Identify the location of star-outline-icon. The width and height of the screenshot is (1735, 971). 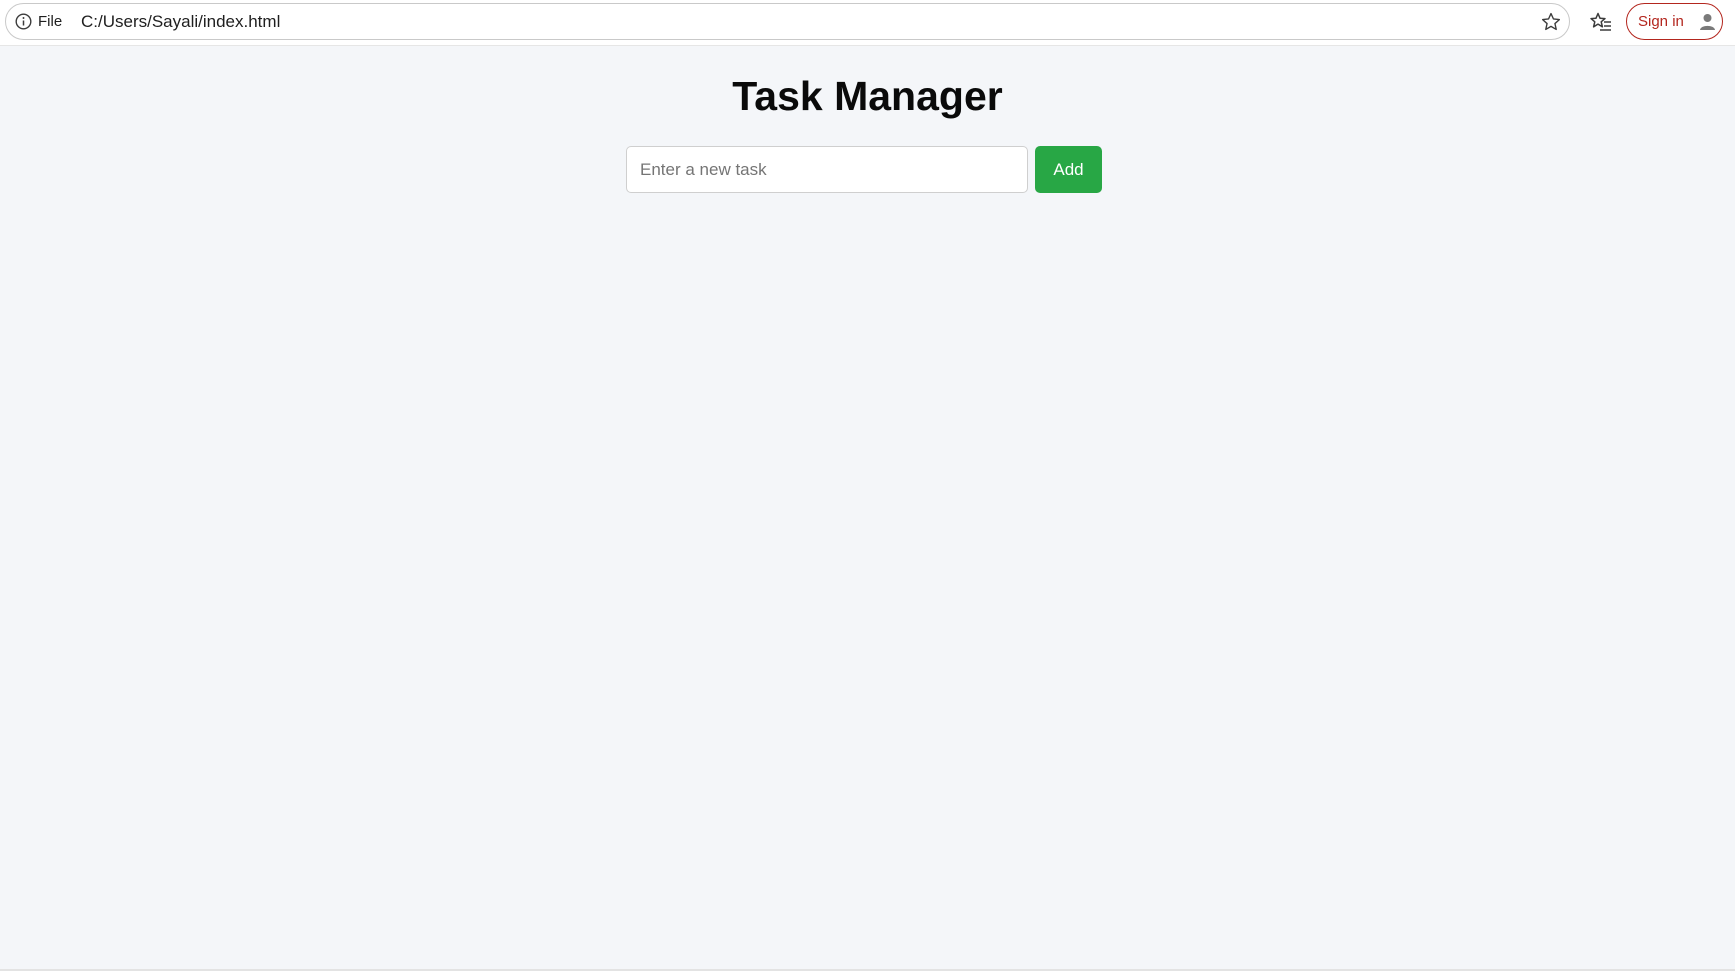
(1551, 22).